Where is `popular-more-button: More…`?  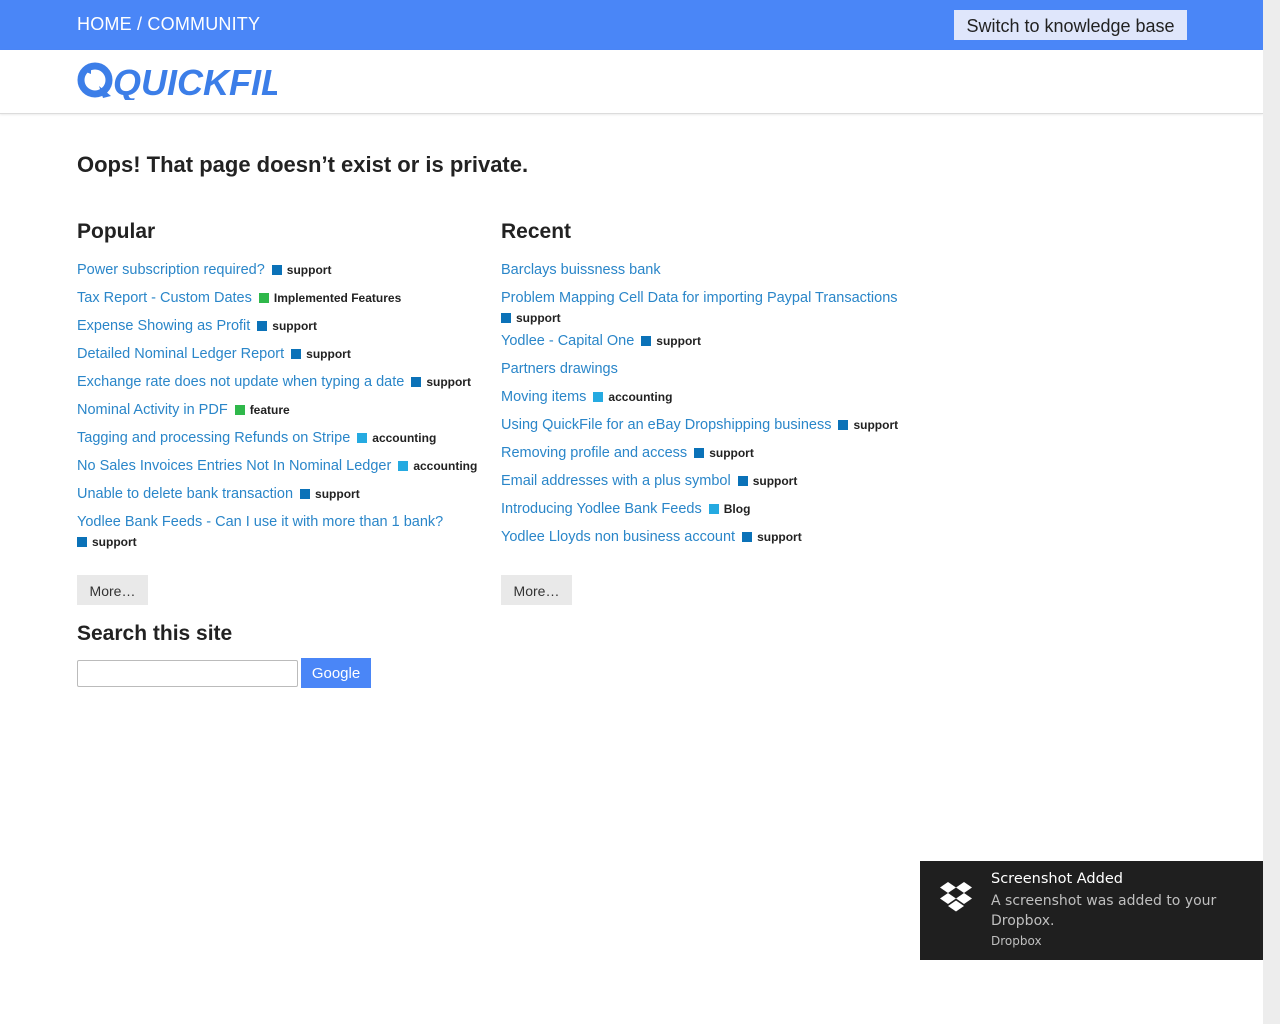
popular-more-button: More… is located at coordinates (112, 590).